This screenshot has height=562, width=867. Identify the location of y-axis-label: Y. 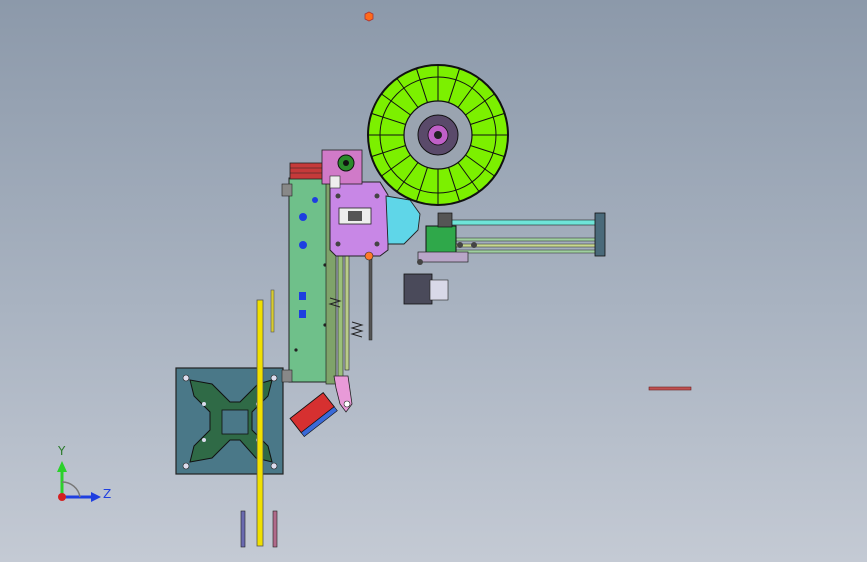
(61, 451).